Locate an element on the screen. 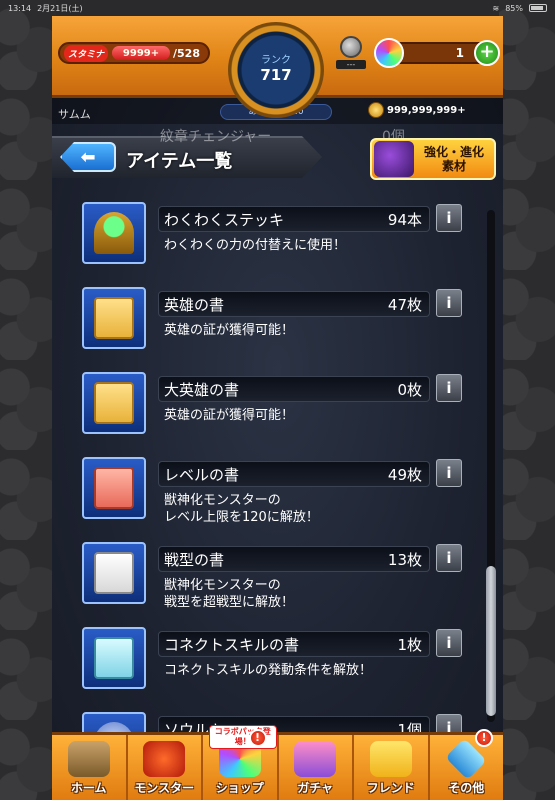 The height and width of the screenshot is (800, 555). item-qty: 49枚 is located at coordinates (404, 475).